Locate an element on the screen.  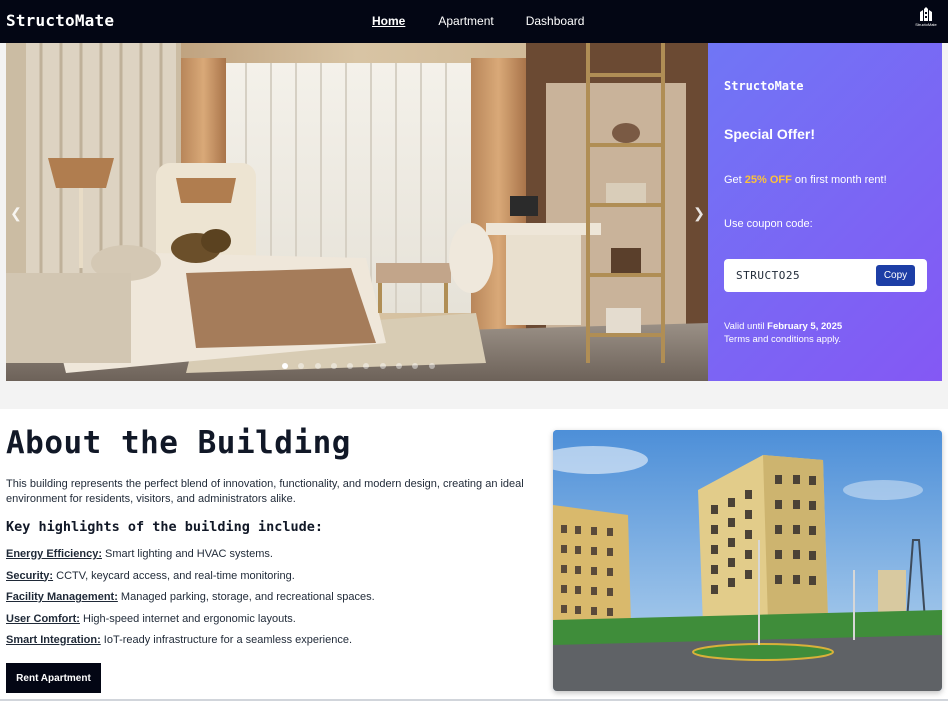
chevron-left-icon: ❮ is located at coordinates (16, 213).